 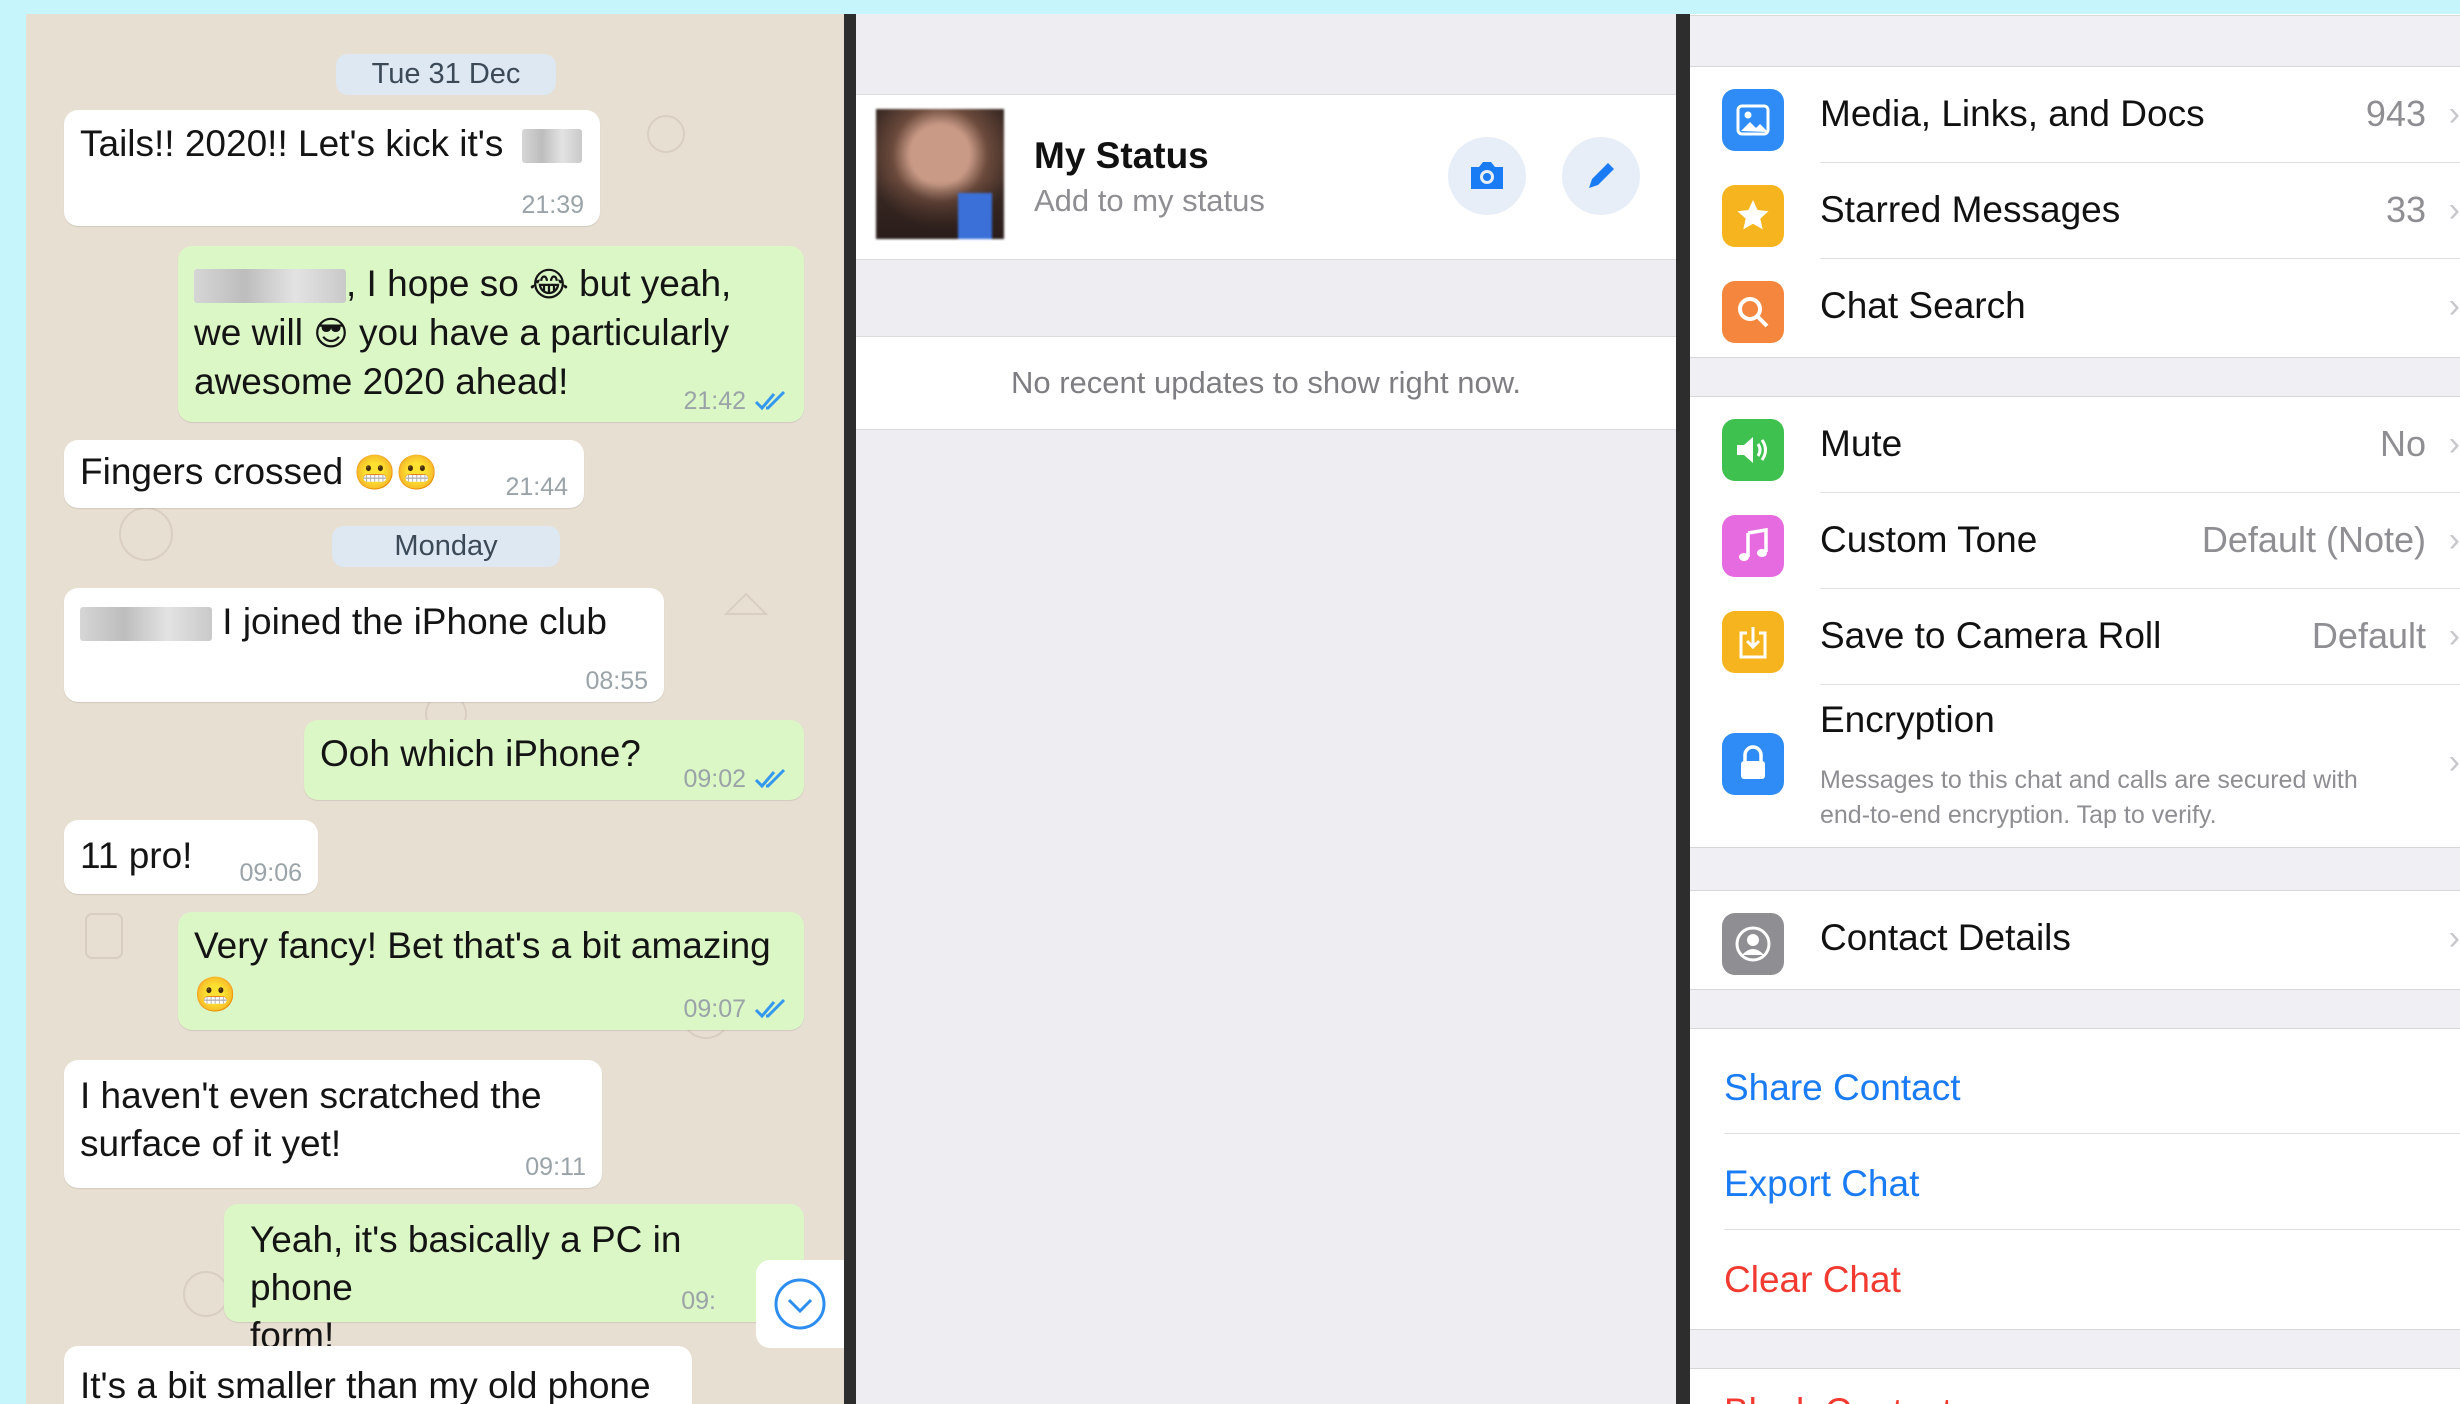 I want to click on person-icon, so click(x=1753, y=944).